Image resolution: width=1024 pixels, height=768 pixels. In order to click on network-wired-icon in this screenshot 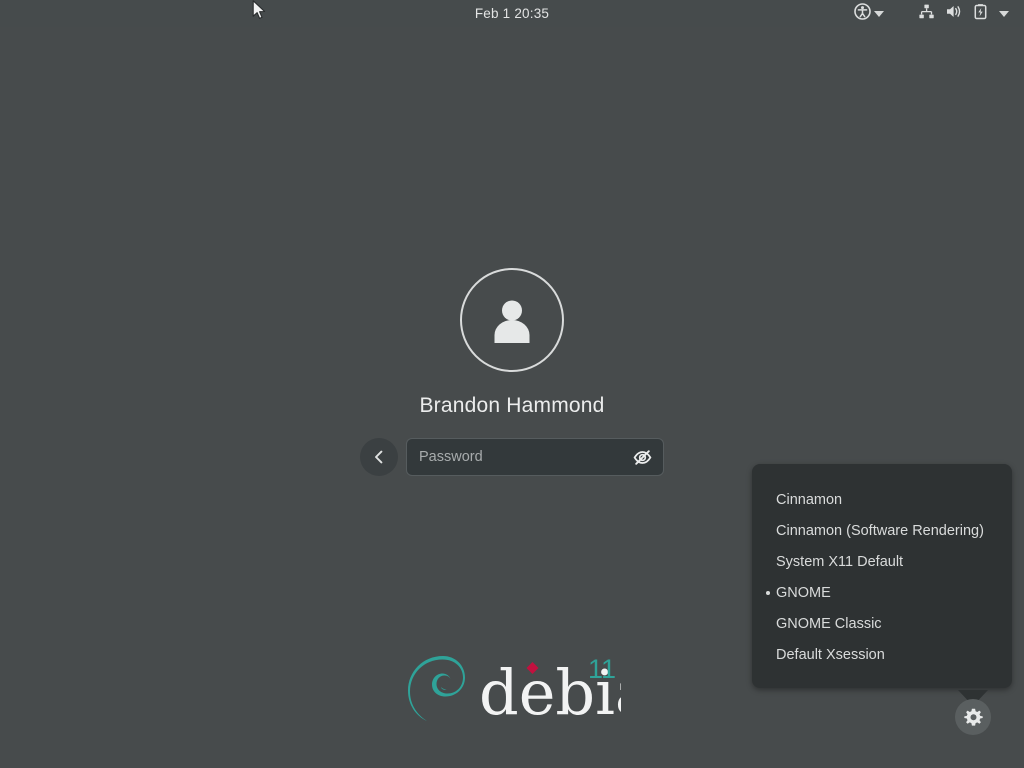, I will do `click(926, 14)`.